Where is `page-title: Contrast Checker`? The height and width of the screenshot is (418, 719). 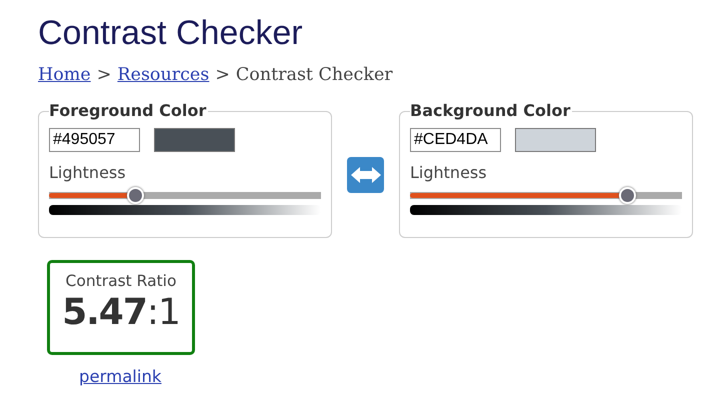
page-title: Contrast Checker is located at coordinates (171, 33).